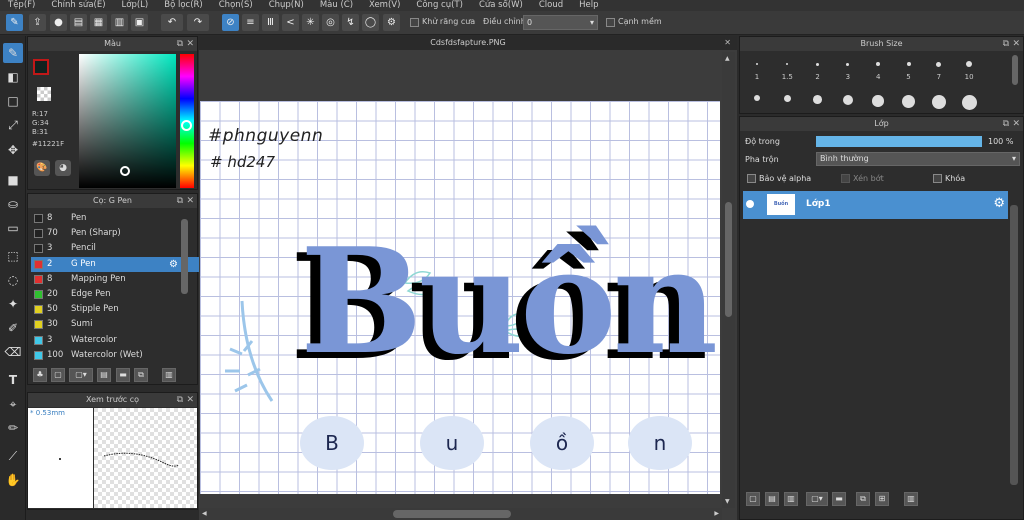 Image resolution: width=1024 pixels, height=520 pixels. What do you see at coordinates (969, 73) in the screenshot?
I see `brush-size-cell: 10` at bounding box center [969, 73].